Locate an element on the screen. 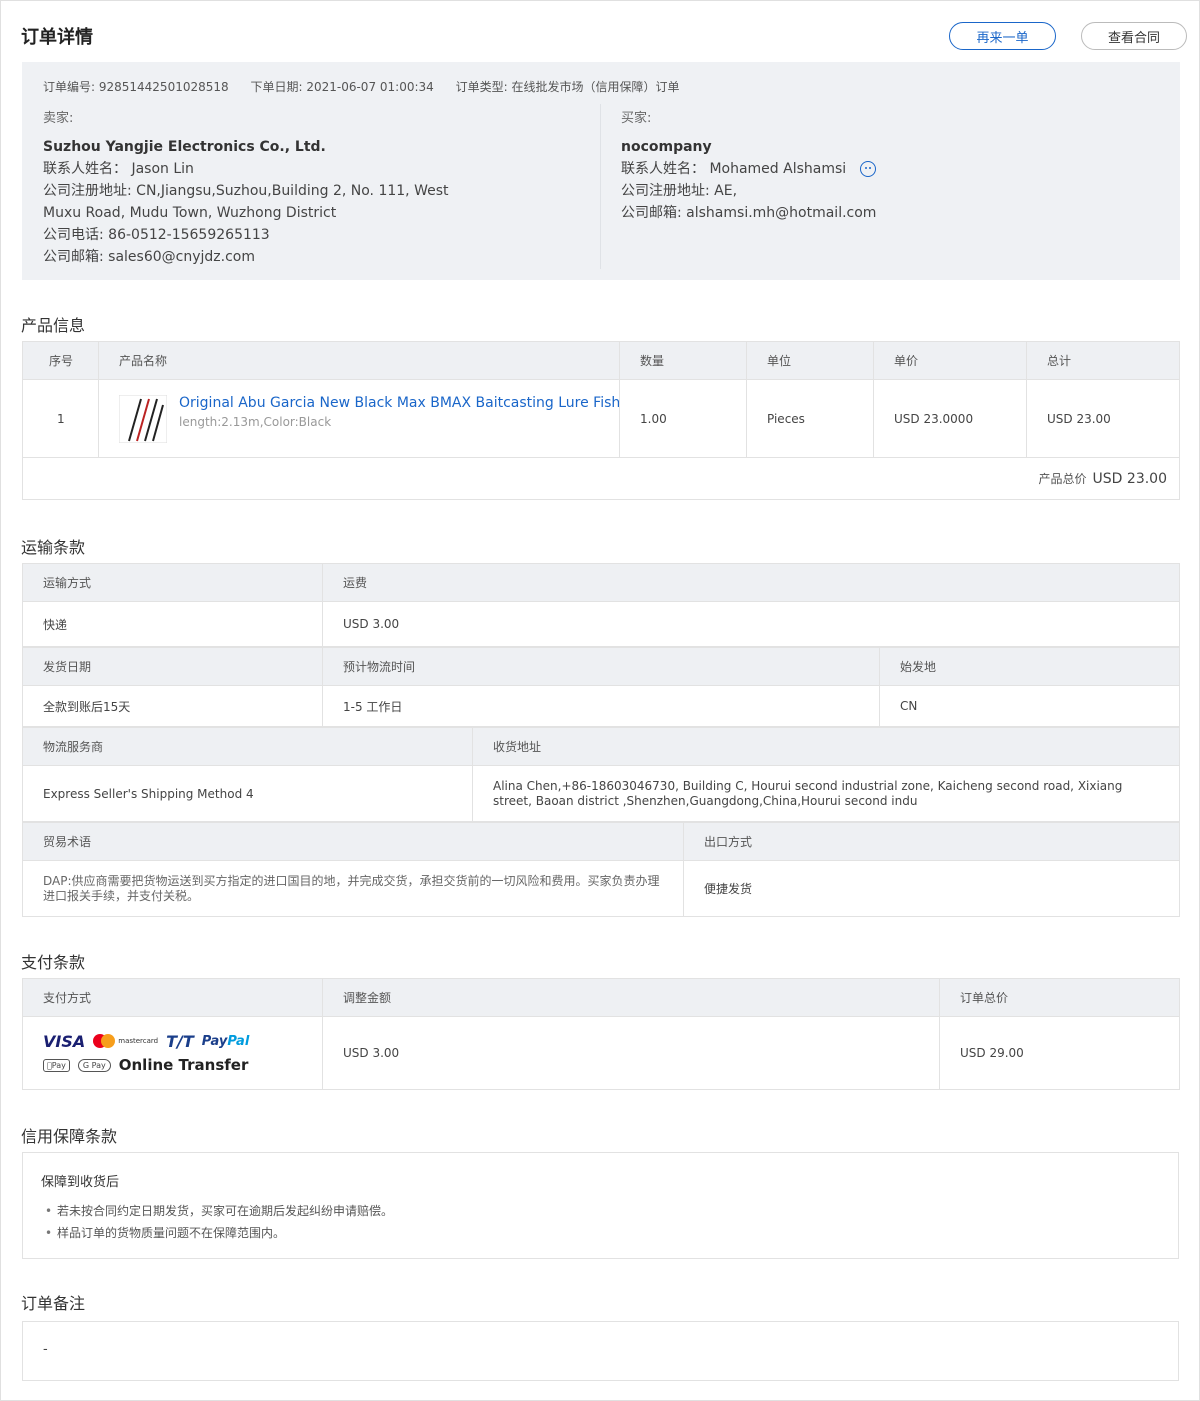  origin-label: 始发地 is located at coordinates (1029, 666).